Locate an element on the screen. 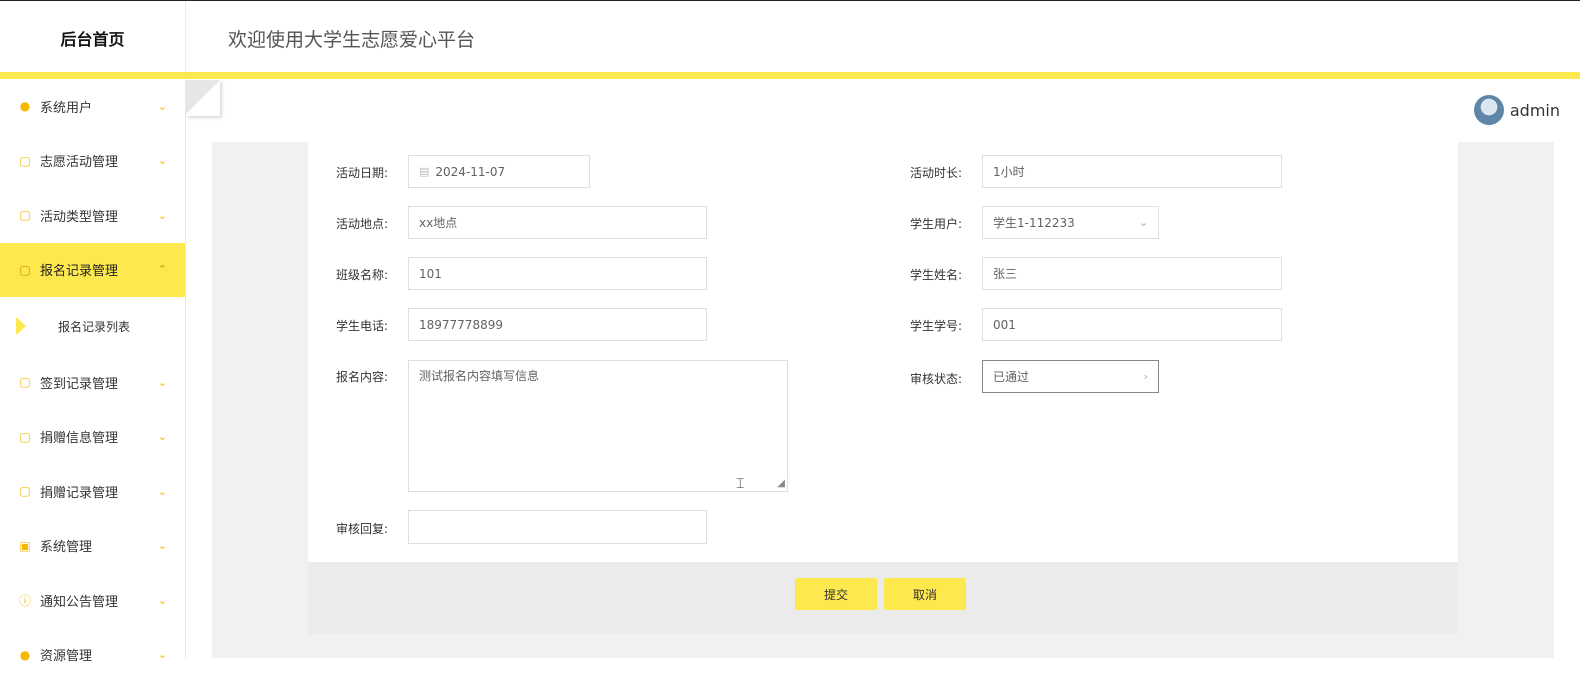  student-phone-label: 学生电话: is located at coordinates (362, 325).